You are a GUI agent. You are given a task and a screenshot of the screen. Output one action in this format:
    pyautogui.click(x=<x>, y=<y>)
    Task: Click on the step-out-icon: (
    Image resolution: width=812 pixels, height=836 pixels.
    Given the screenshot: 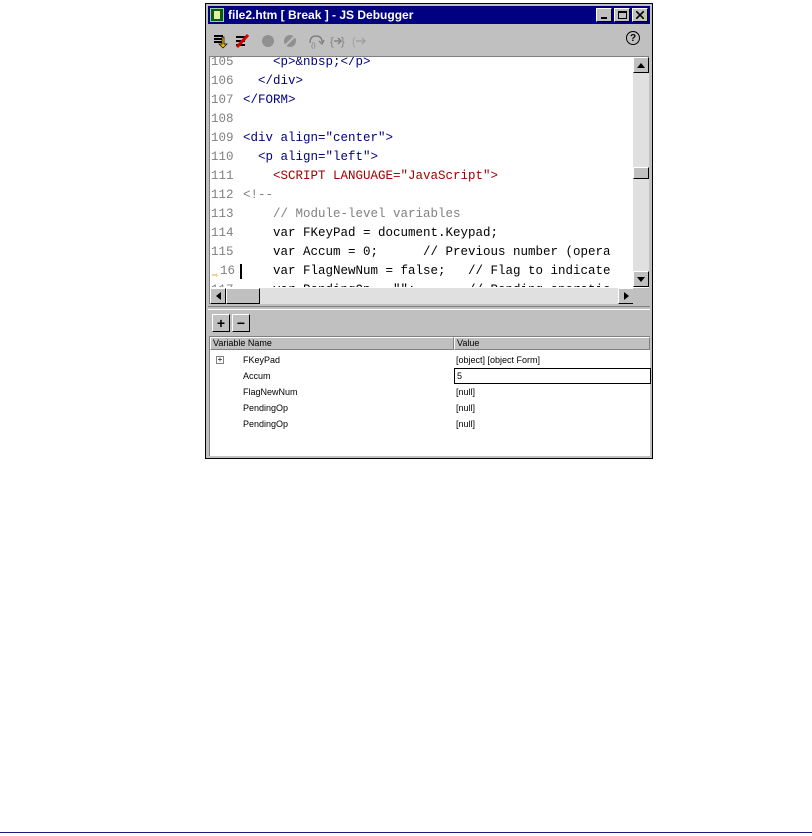 What is the action you would take?
    pyautogui.click(x=359, y=42)
    